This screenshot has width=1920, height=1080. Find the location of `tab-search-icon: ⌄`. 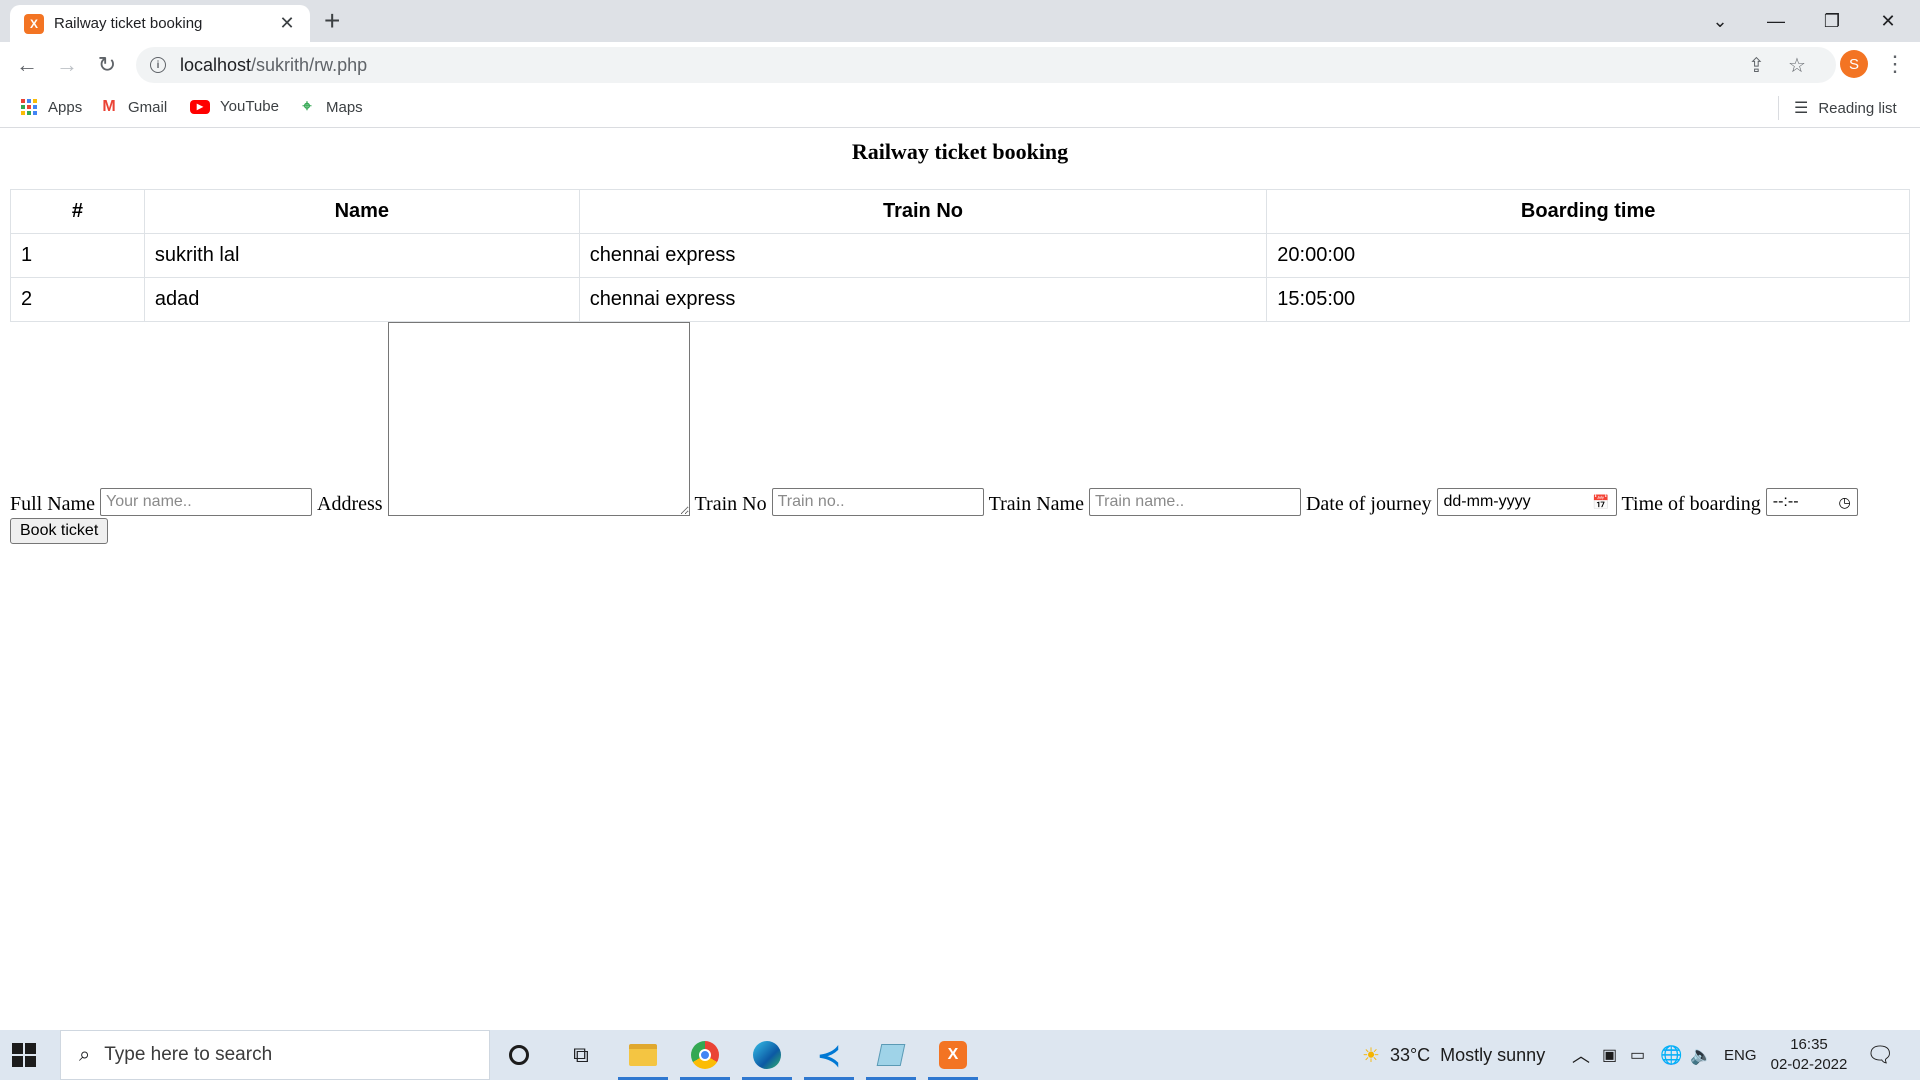

tab-search-icon: ⌄ is located at coordinates (1720, 21).